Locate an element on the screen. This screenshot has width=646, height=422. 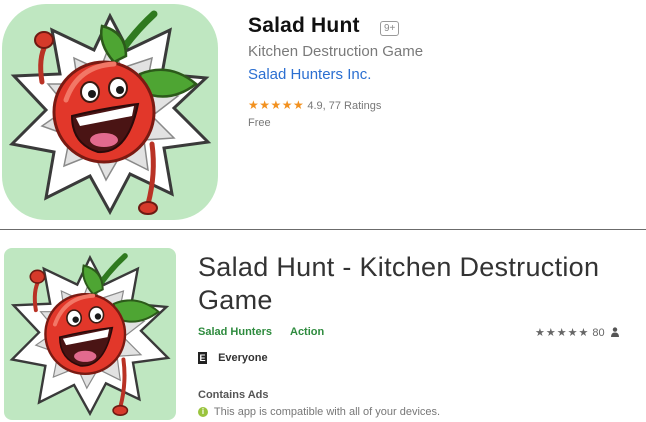
play-app-icon is located at coordinates (90, 334).